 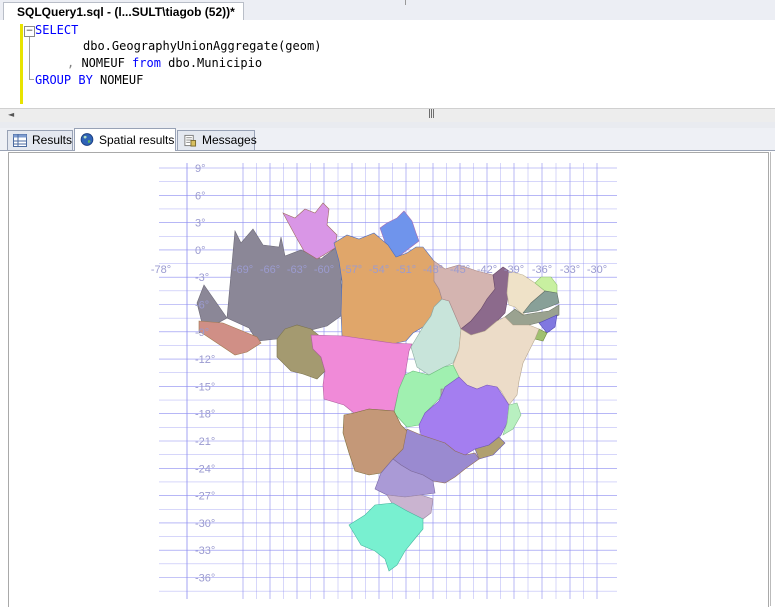 I want to click on grid-icon, so click(x=20, y=140).